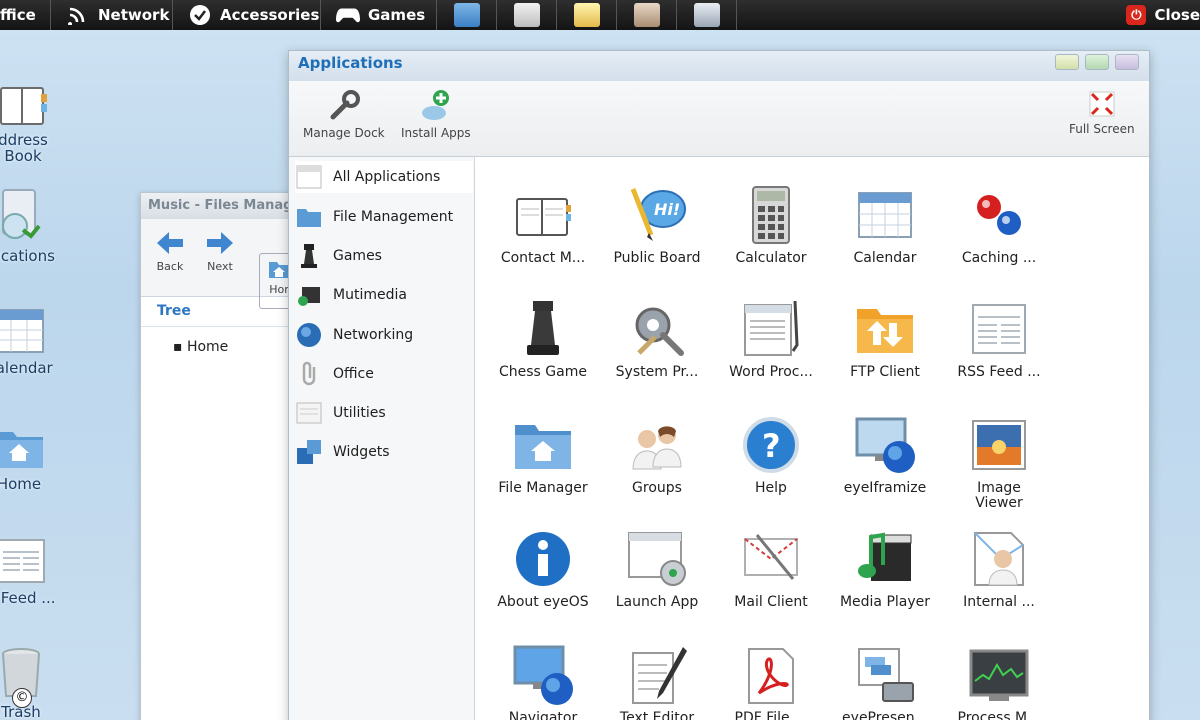 The width and height of the screenshot is (1200, 720). Describe the element at coordinates (467, 15) in the screenshot. I see `quick-launch-folder-icon` at that location.